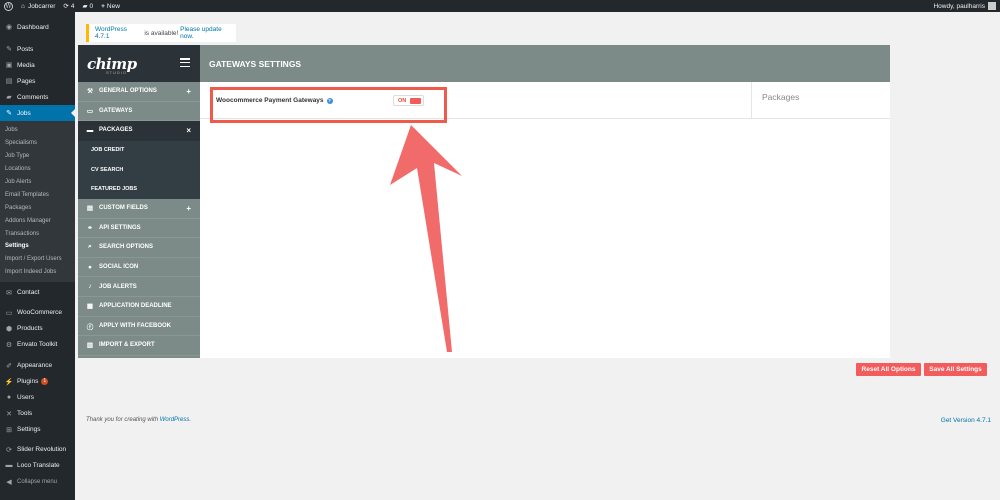  I want to click on updates-link: ⟳ 4, so click(68, 6).